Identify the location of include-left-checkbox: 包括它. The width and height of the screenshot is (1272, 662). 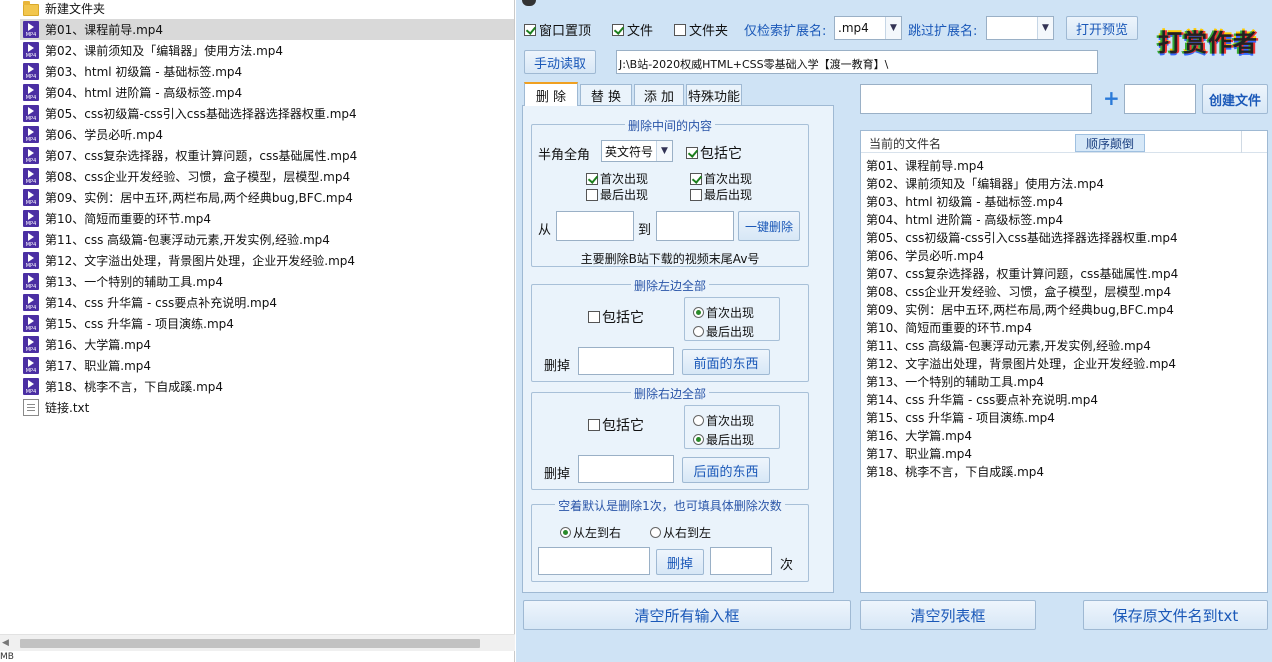
(616, 317).